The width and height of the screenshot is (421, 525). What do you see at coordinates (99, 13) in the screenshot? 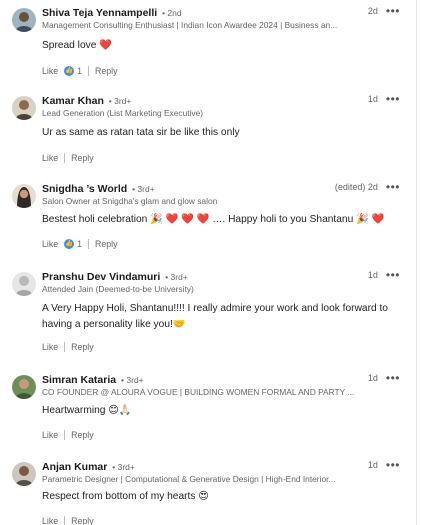
I see `commenter-name: Shiva Teja Yennampelli` at bounding box center [99, 13].